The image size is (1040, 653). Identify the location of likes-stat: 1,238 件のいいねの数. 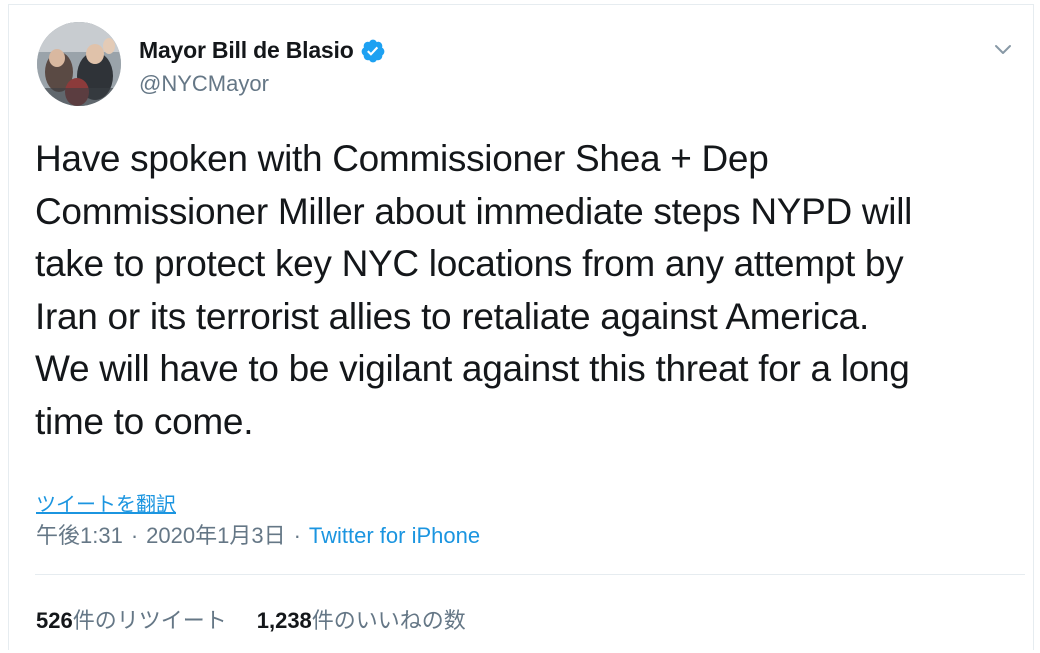
(361, 619).